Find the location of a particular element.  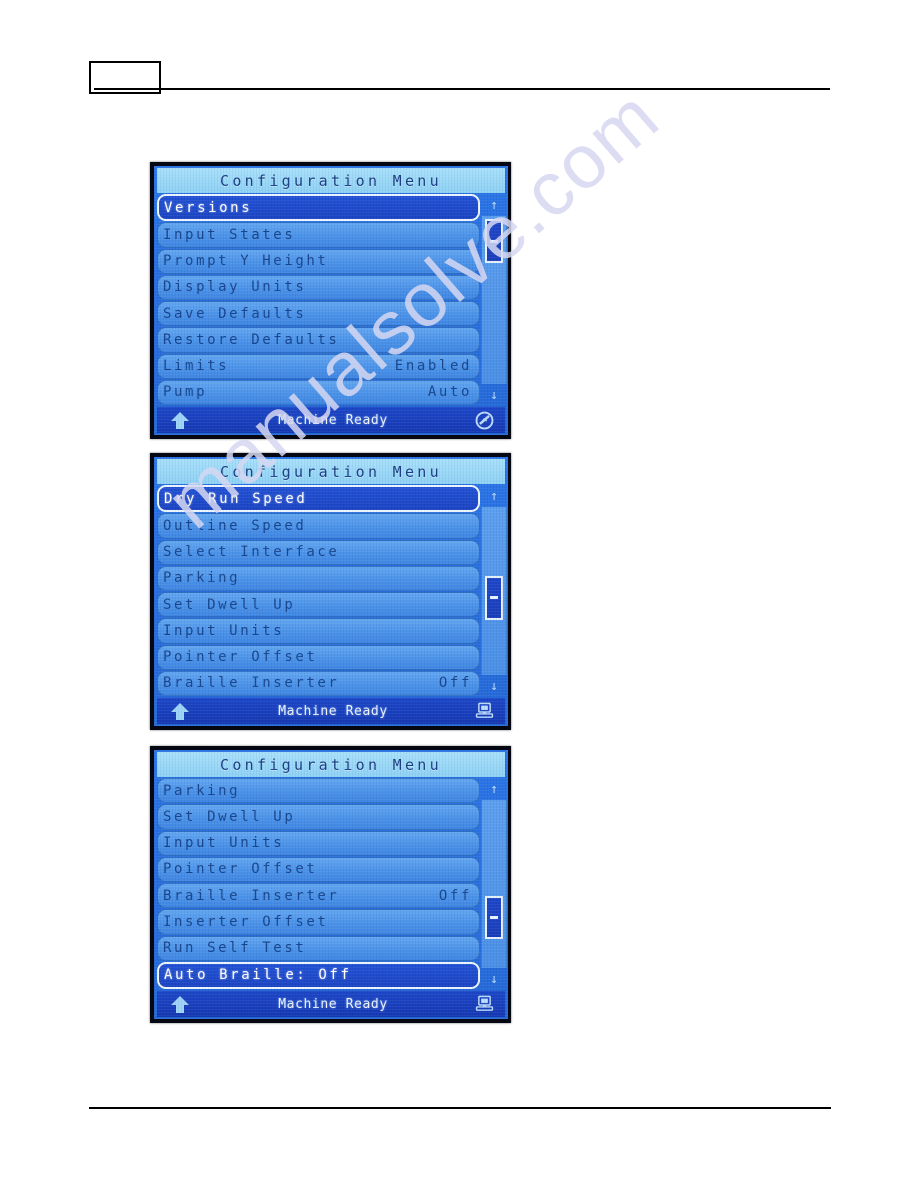

menu-item: Pump Auto is located at coordinates (318, 392).